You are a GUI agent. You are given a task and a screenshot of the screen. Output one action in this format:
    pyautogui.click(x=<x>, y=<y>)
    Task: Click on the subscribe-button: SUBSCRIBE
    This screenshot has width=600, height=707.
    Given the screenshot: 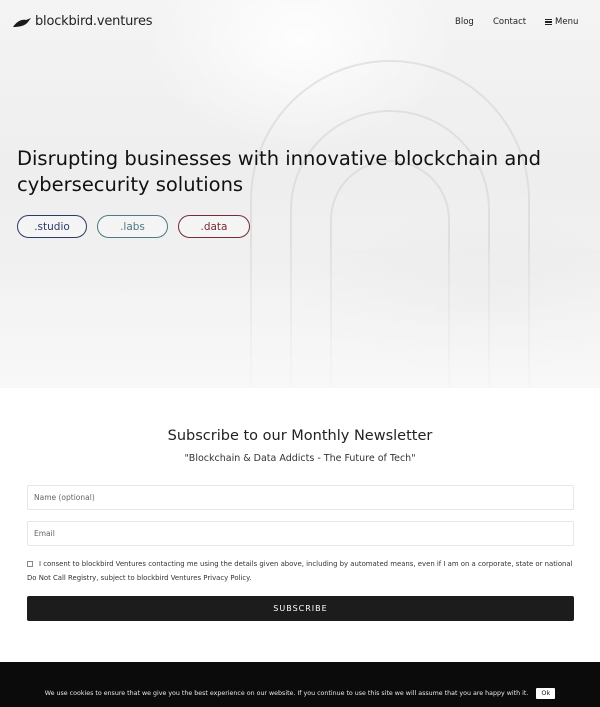 What is the action you would take?
    pyautogui.click(x=300, y=608)
    